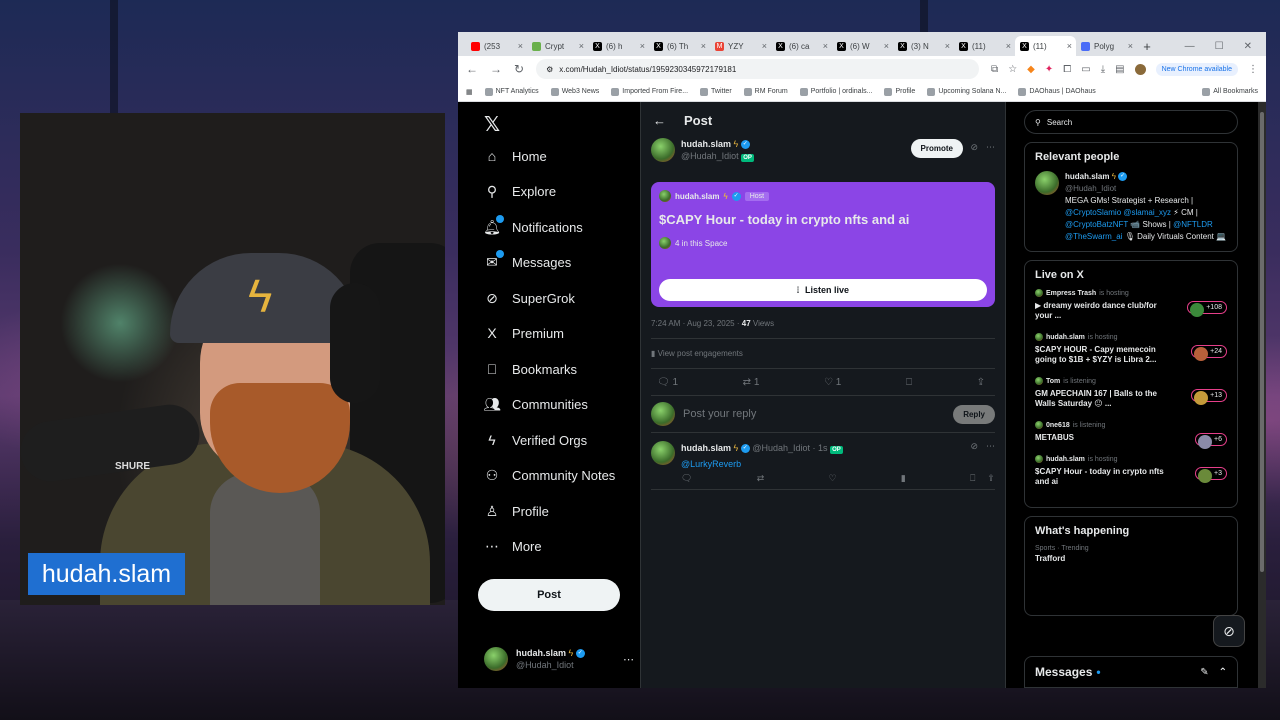  What do you see at coordinates (559, 659) in the screenshot?
I see `account-switcher: hudah.slam ϟ ✓ @Hudah_Idiot ⋯` at bounding box center [559, 659].